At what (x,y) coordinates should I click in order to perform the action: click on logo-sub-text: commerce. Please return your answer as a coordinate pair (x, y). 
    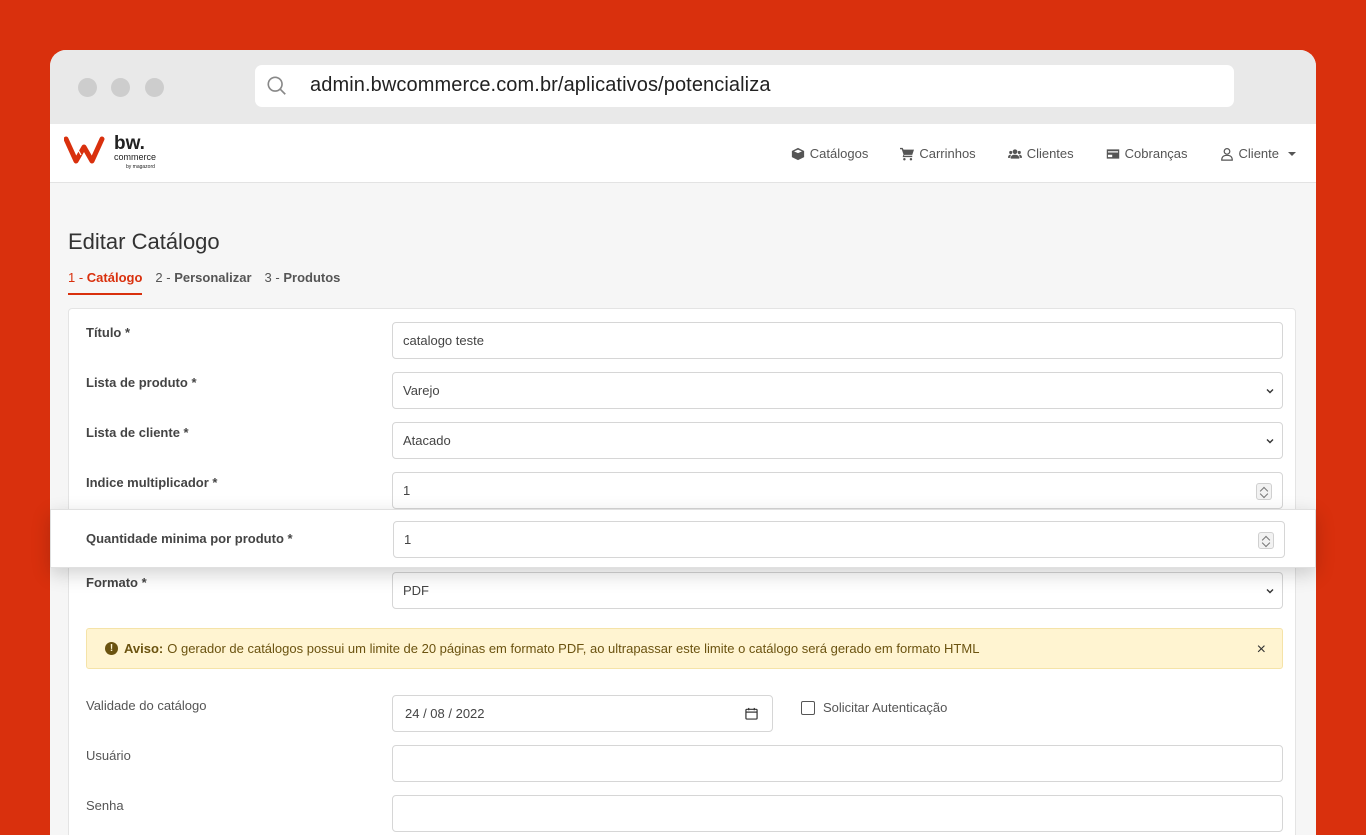
    Looking at the image, I should click on (135, 157).